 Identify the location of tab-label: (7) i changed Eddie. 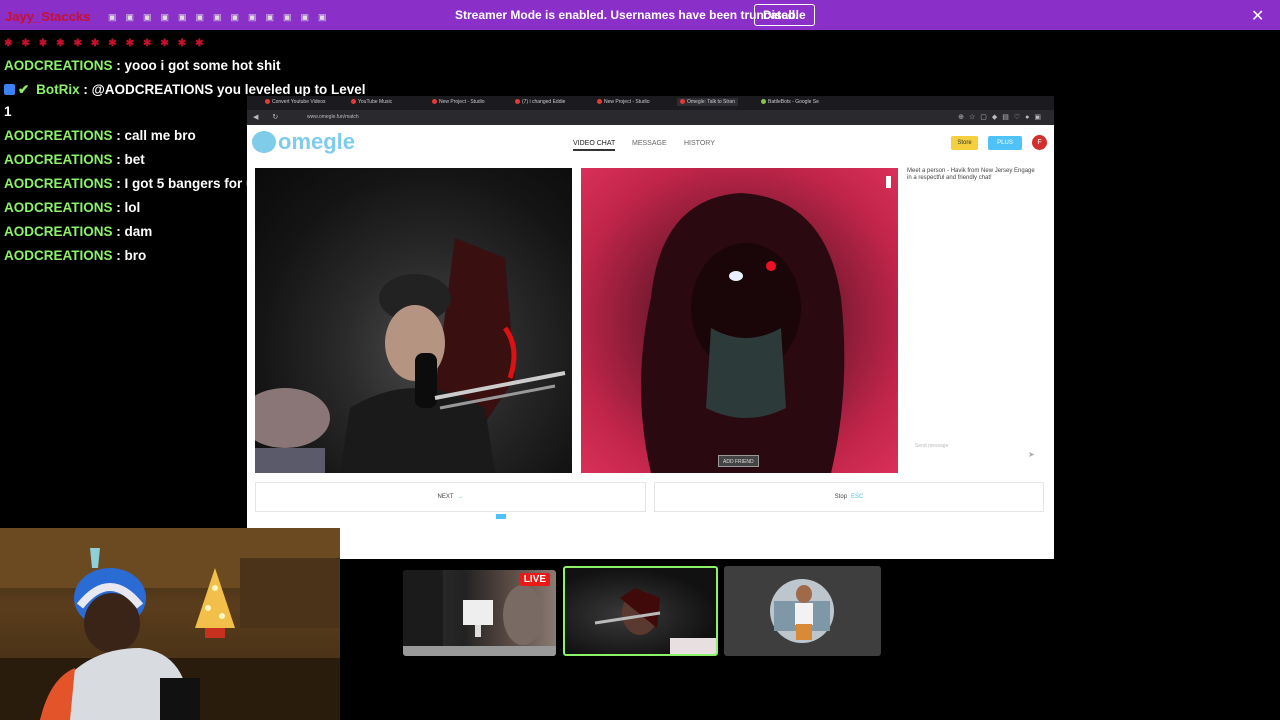
(544, 102).